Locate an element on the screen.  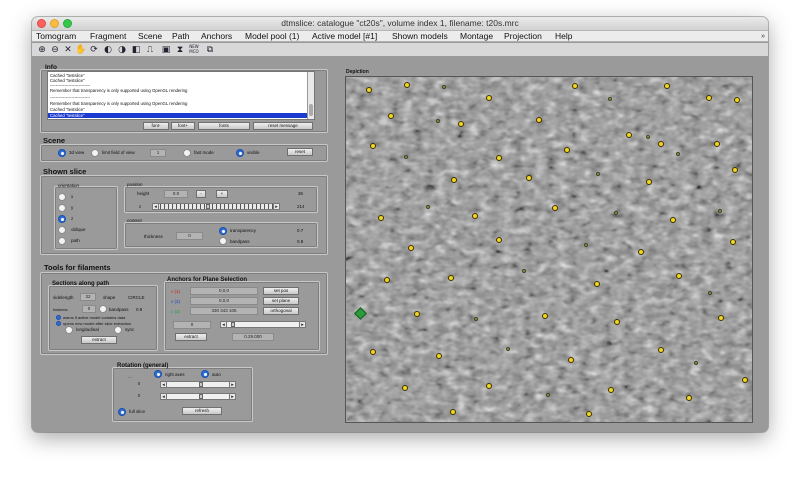
z-slider-right-arrow: ▸ is located at coordinates (276, 206).